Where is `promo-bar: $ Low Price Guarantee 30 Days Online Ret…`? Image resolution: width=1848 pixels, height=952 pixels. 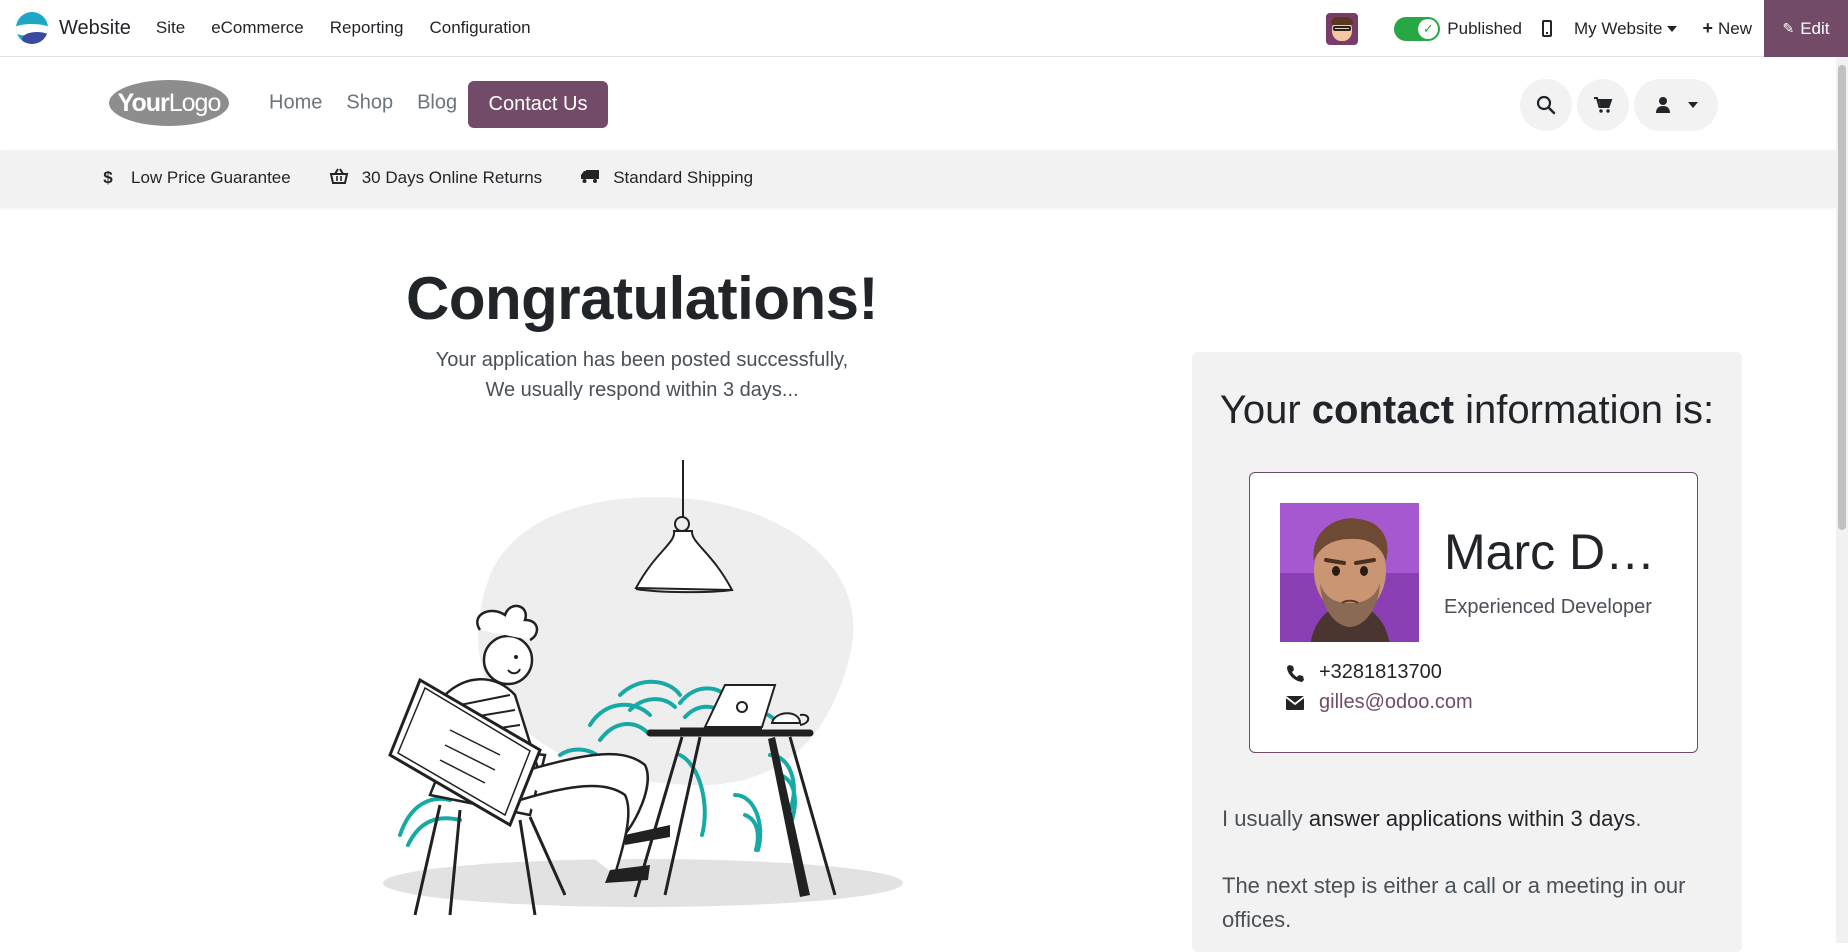 promo-bar: $ Low Price Guarantee 30 Days Online Ret… is located at coordinates (918, 178).